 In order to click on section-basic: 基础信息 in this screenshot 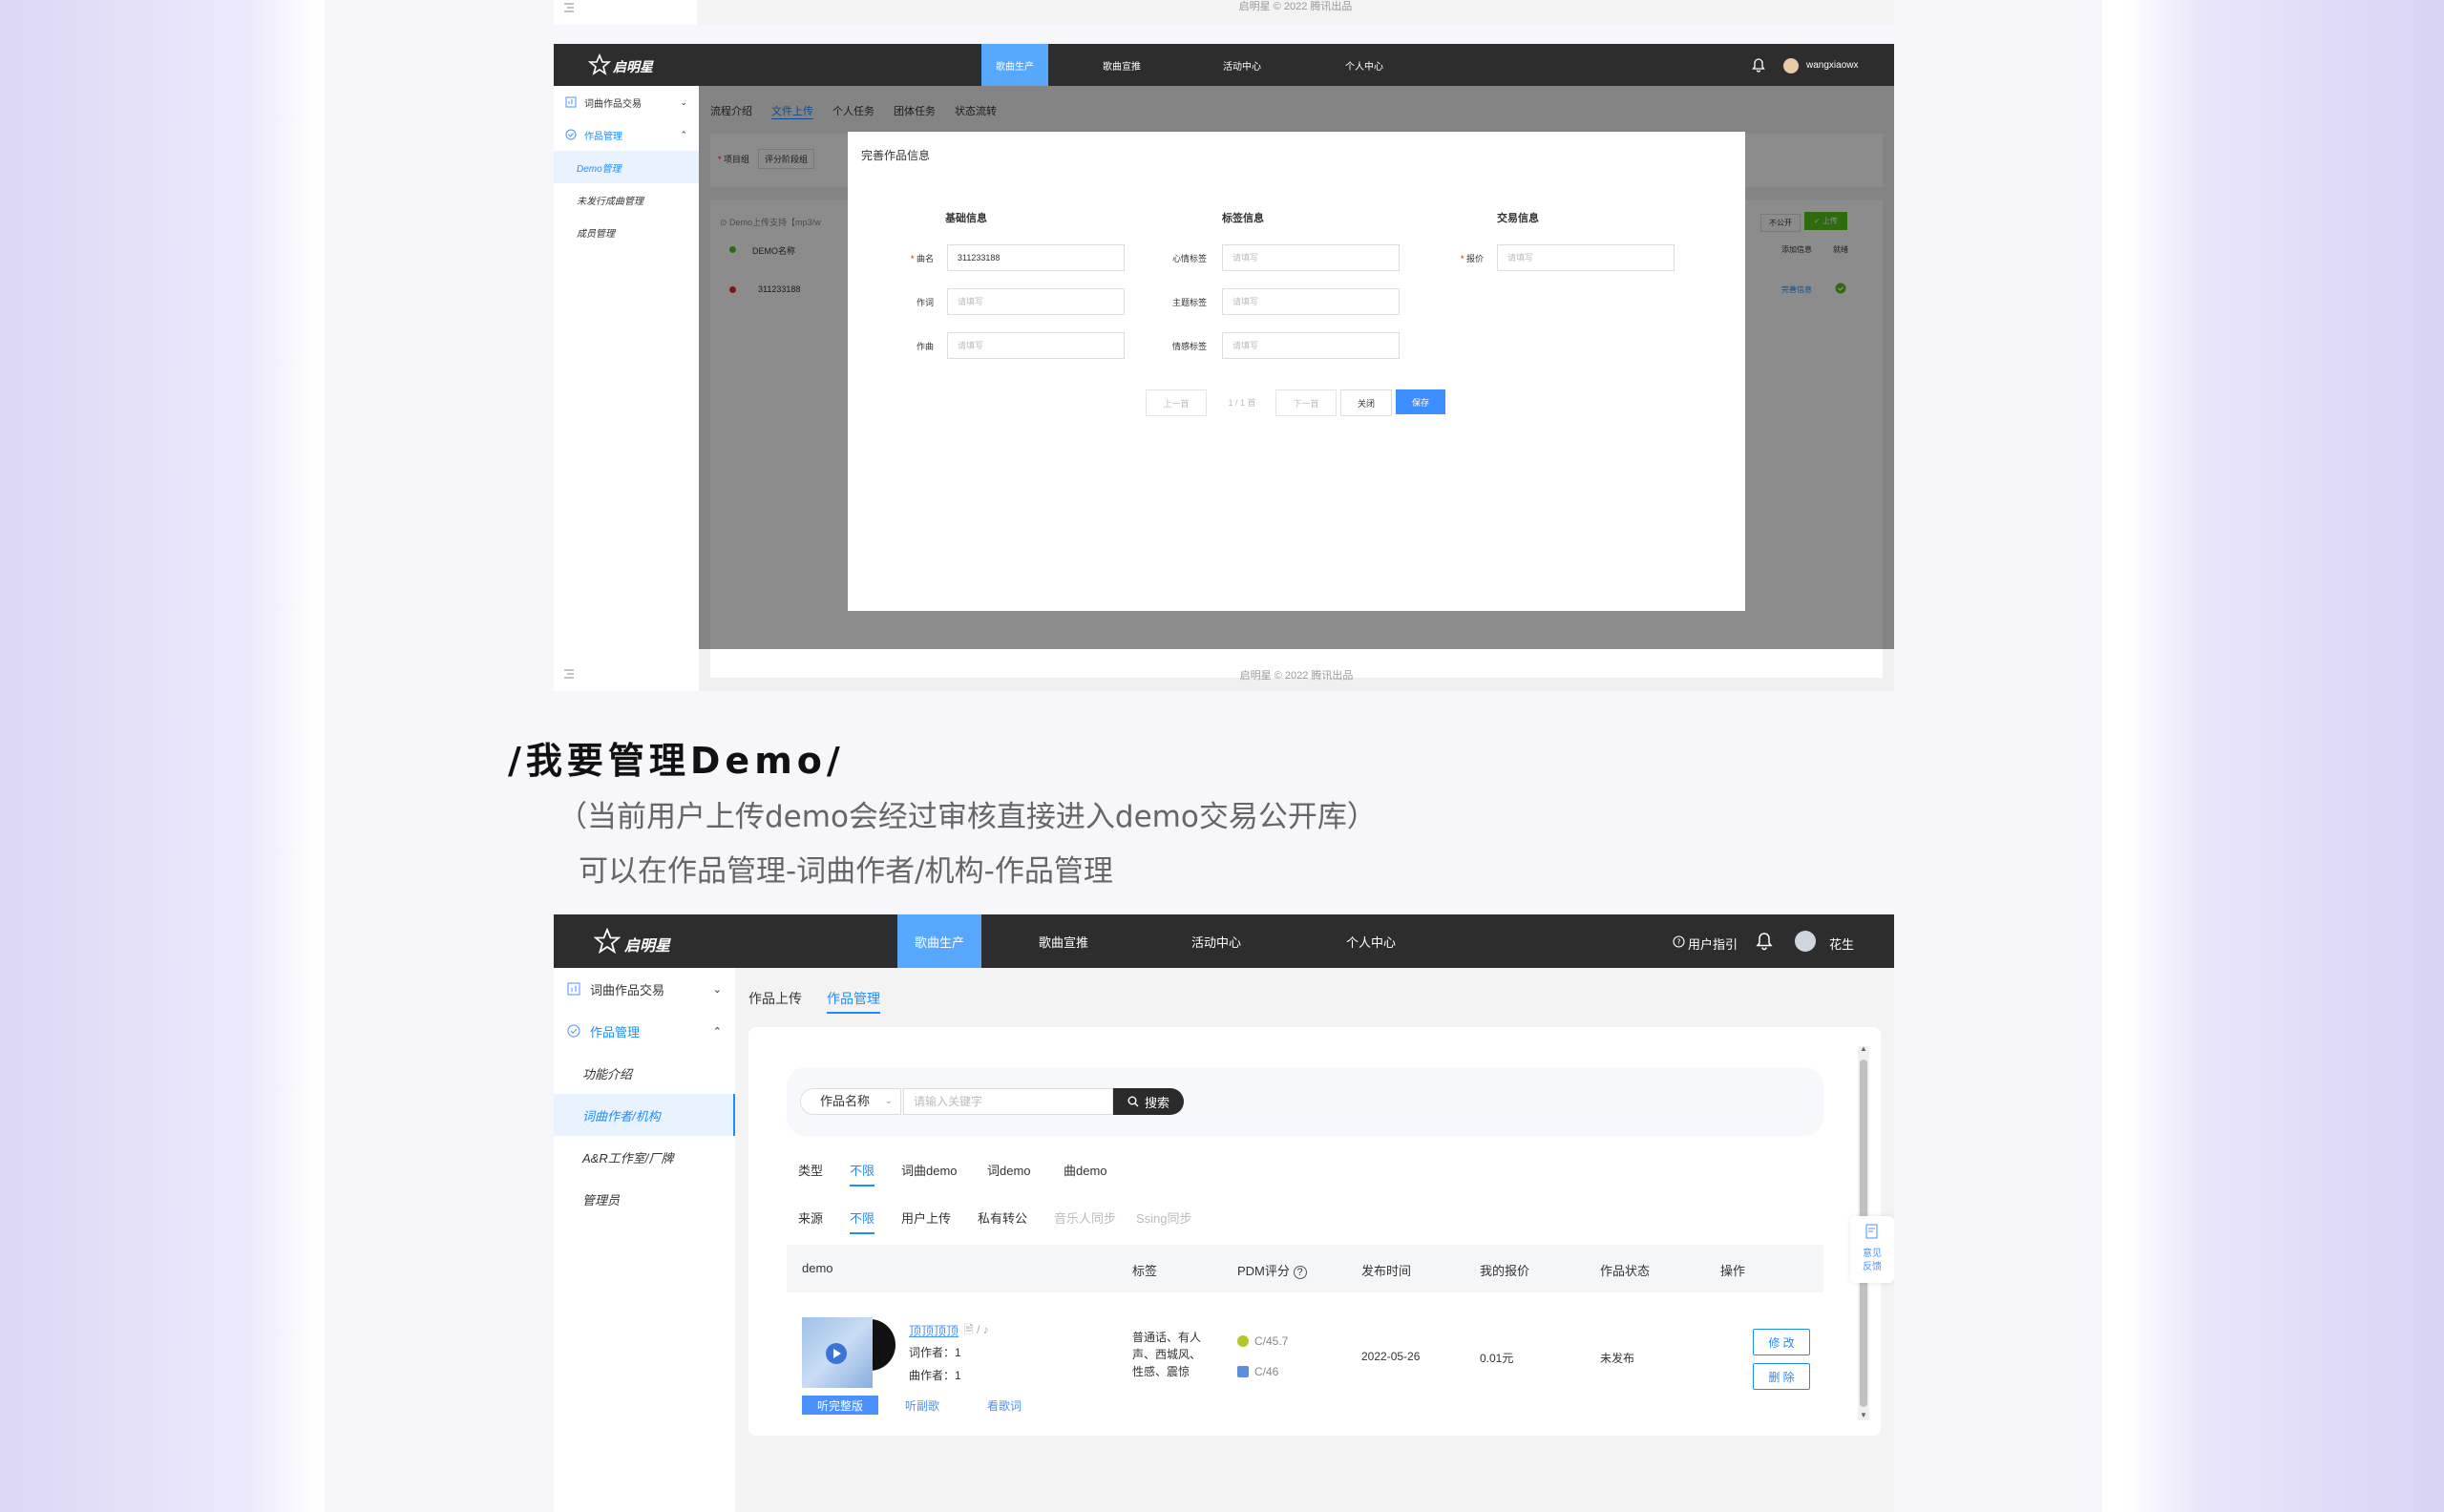, I will do `click(966, 219)`.